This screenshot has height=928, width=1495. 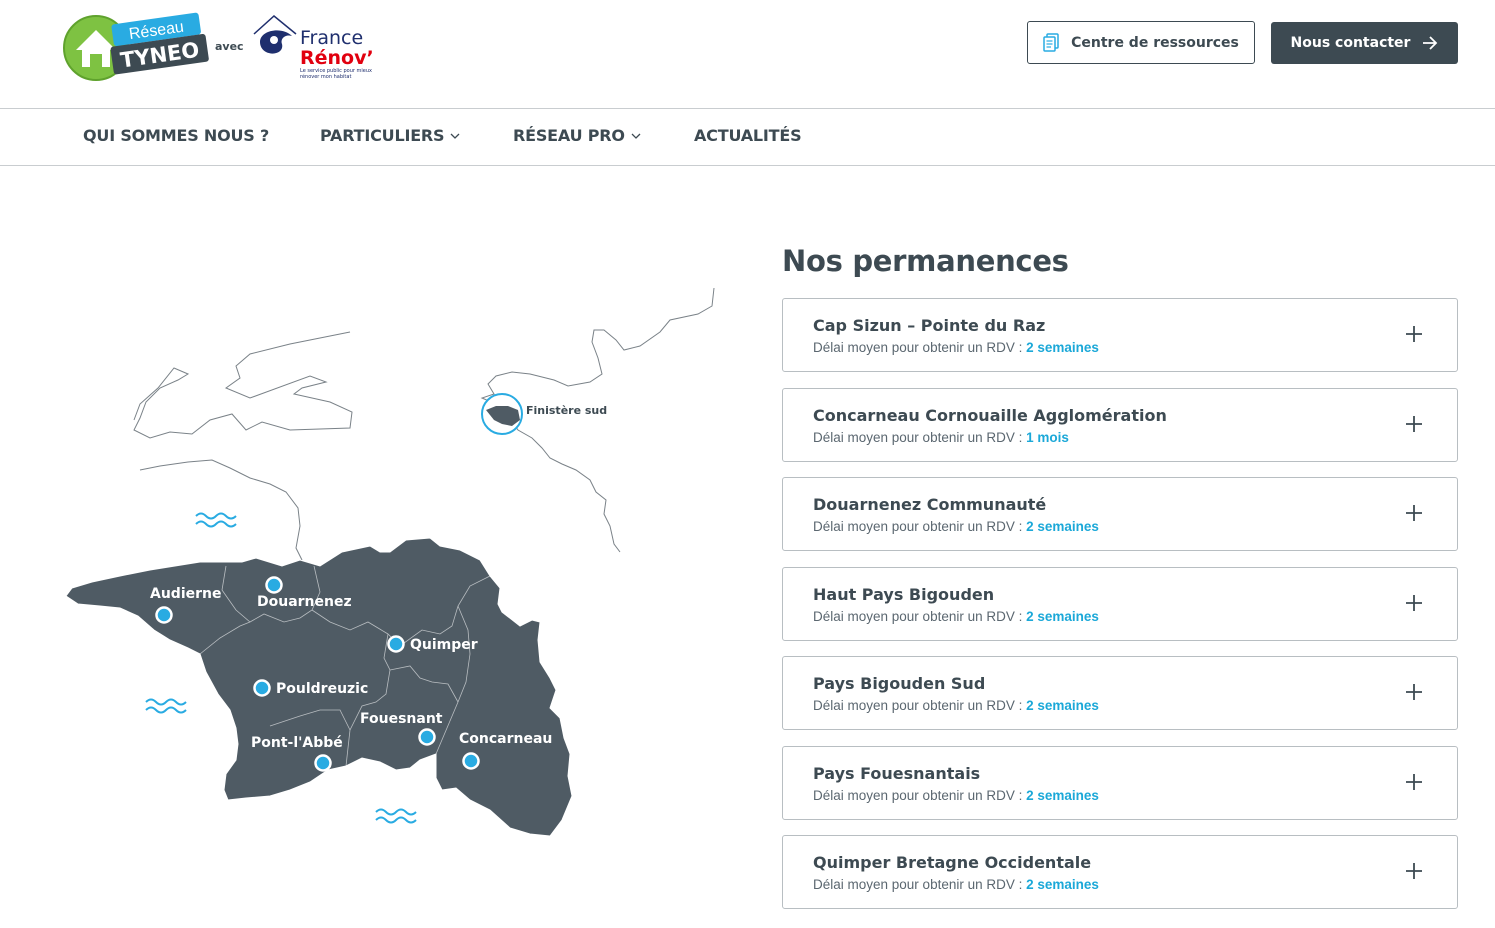 What do you see at coordinates (929, 325) in the screenshot?
I see `office-name: Cap Sizun – Pointe du Raz` at bounding box center [929, 325].